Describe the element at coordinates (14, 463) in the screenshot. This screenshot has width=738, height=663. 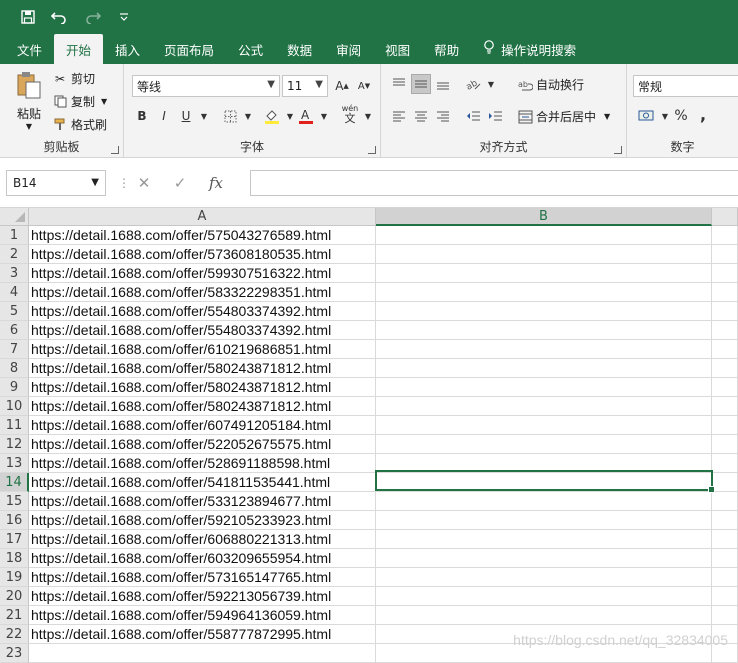
I see `row-header: 13` at that location.